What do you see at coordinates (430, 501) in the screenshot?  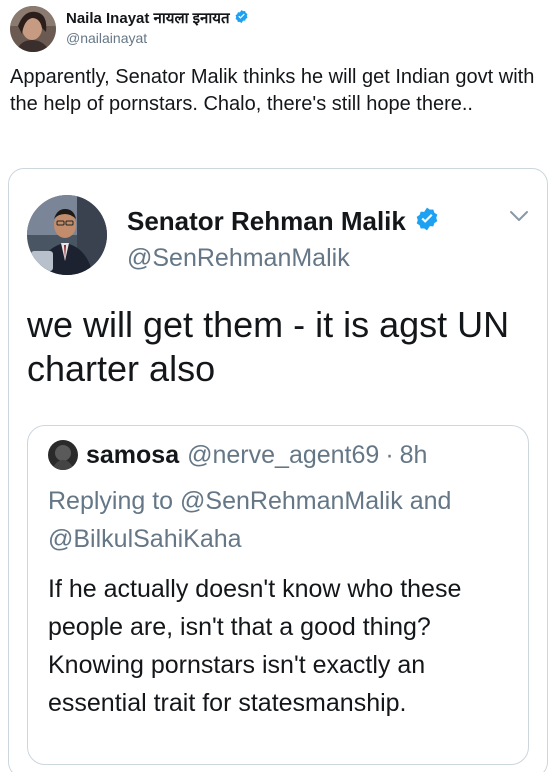 I see `replying-and: and` at bounding box center [430, 501].